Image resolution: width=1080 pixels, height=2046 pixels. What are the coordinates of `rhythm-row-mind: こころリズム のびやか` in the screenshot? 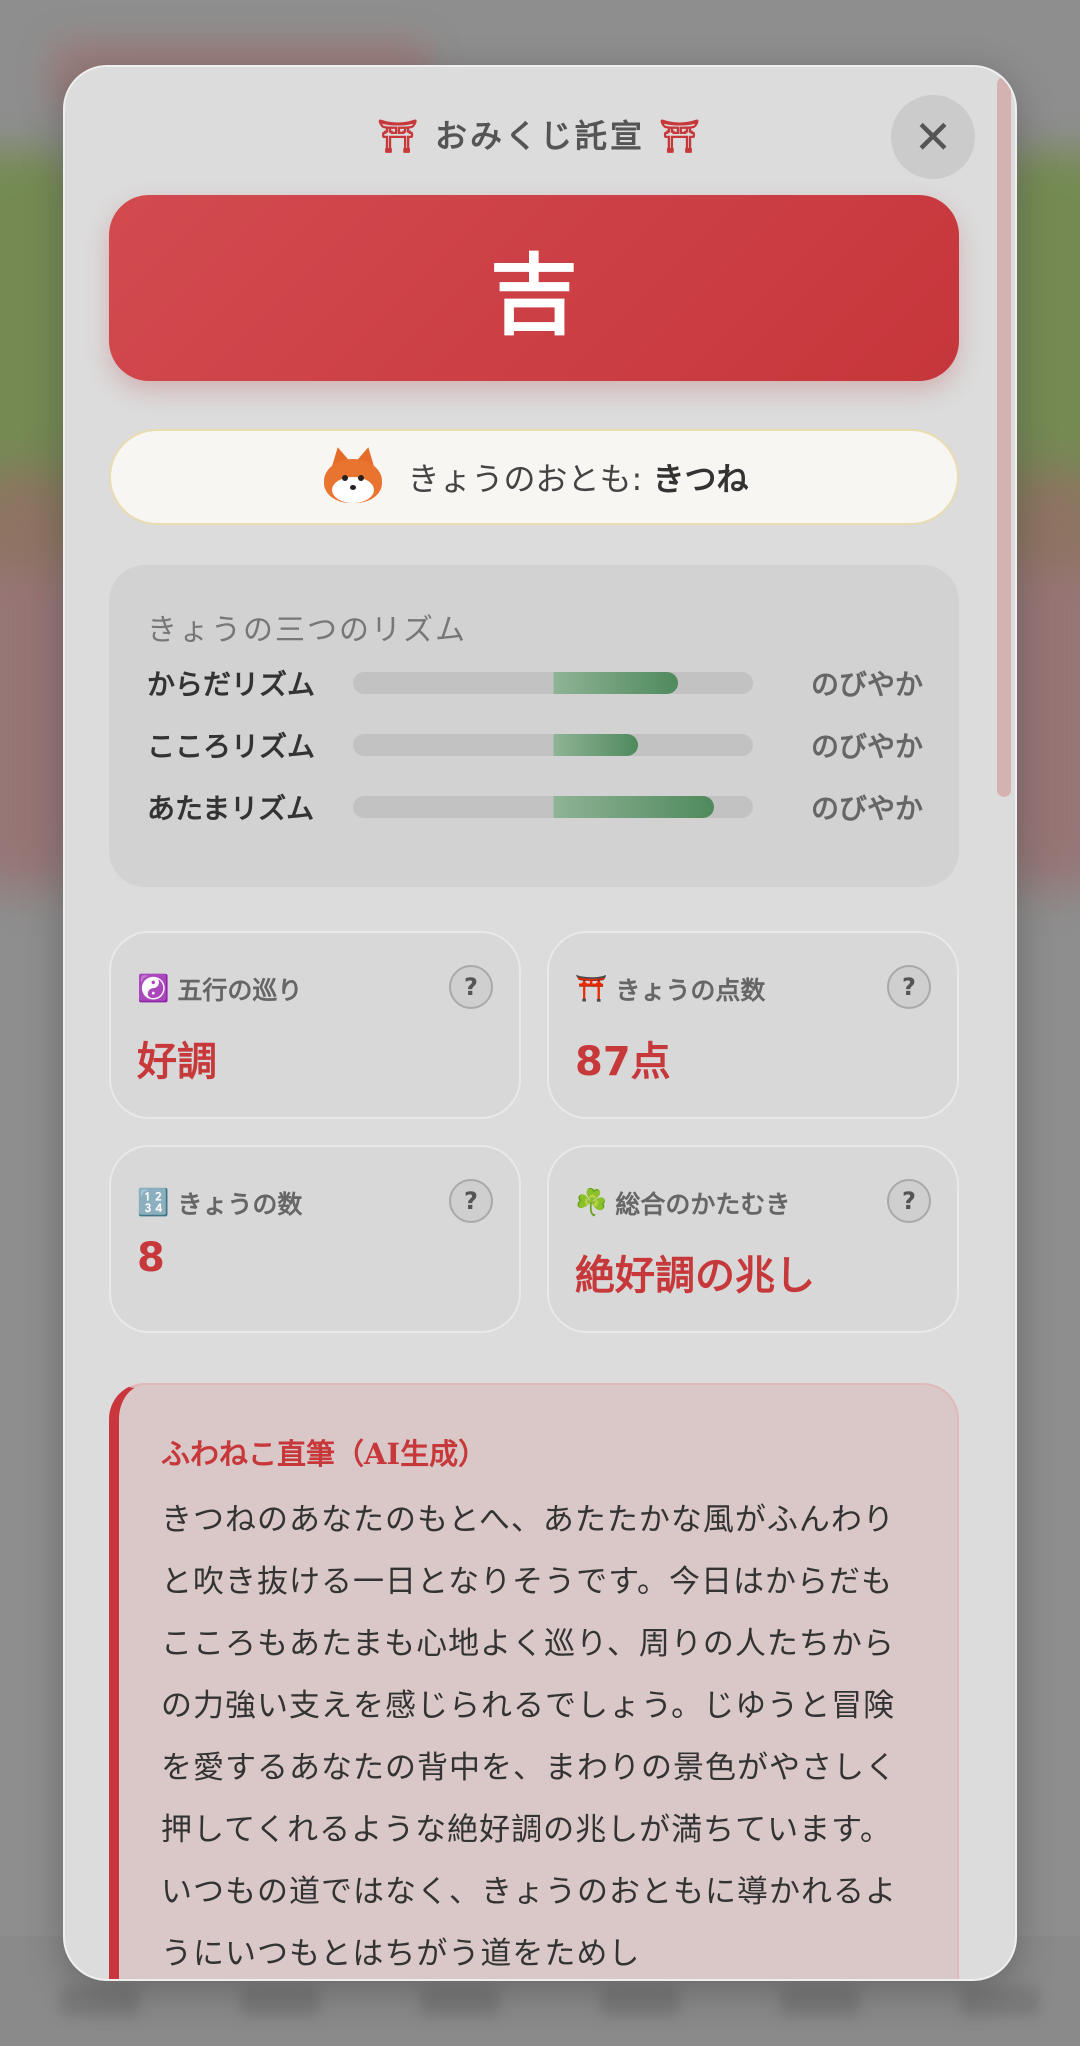 It's located at (535, 745).